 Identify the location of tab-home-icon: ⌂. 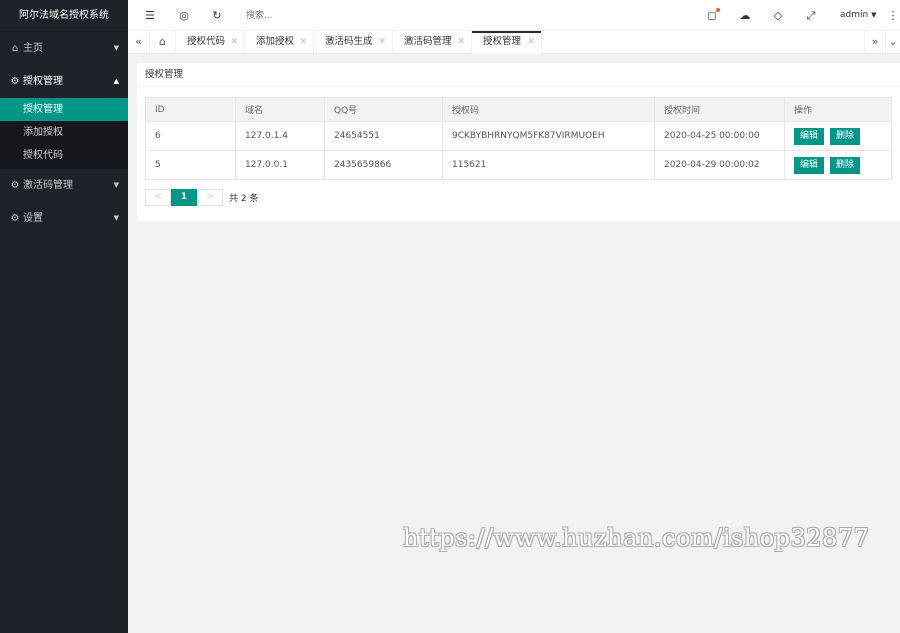
(163, 42).